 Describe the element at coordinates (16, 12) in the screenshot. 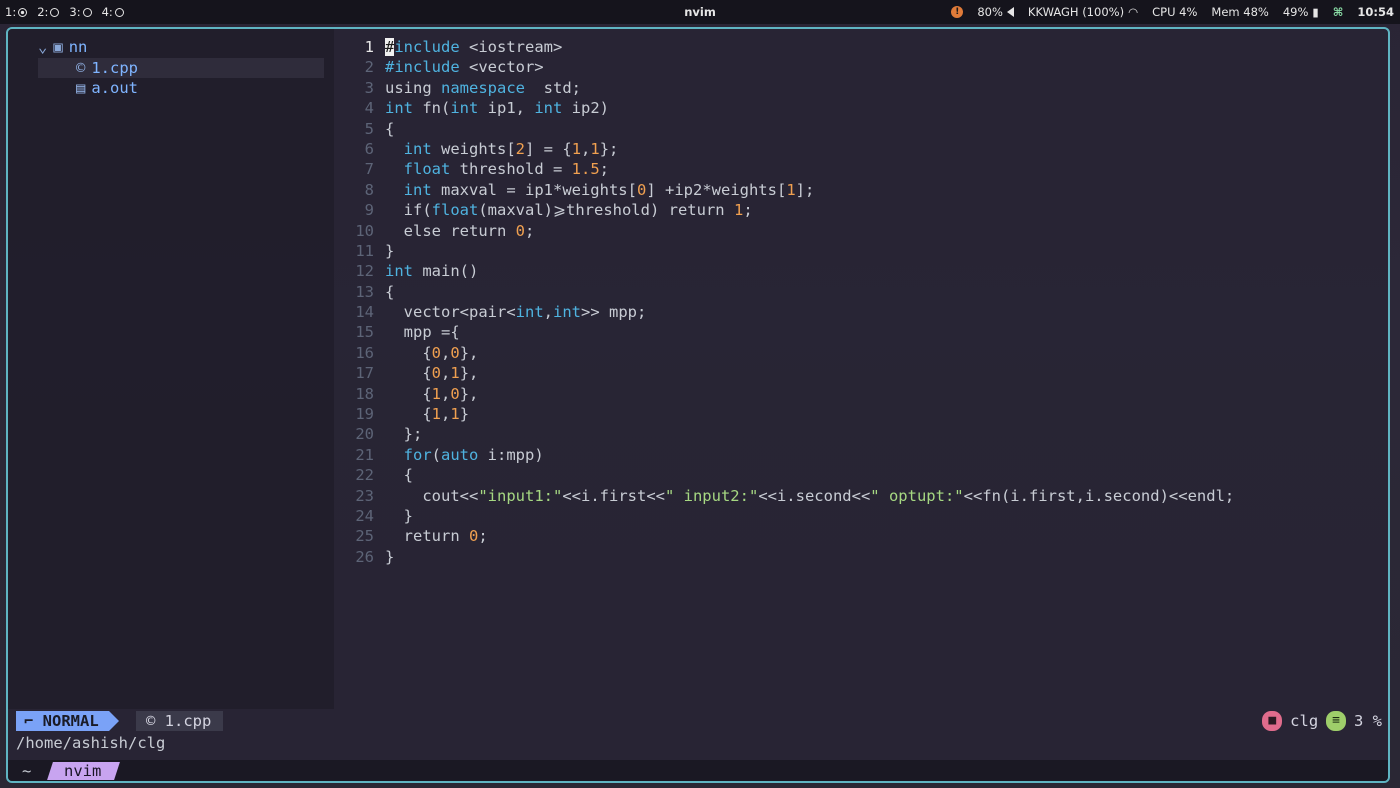

I see `workspace-1: 1:` at that location.